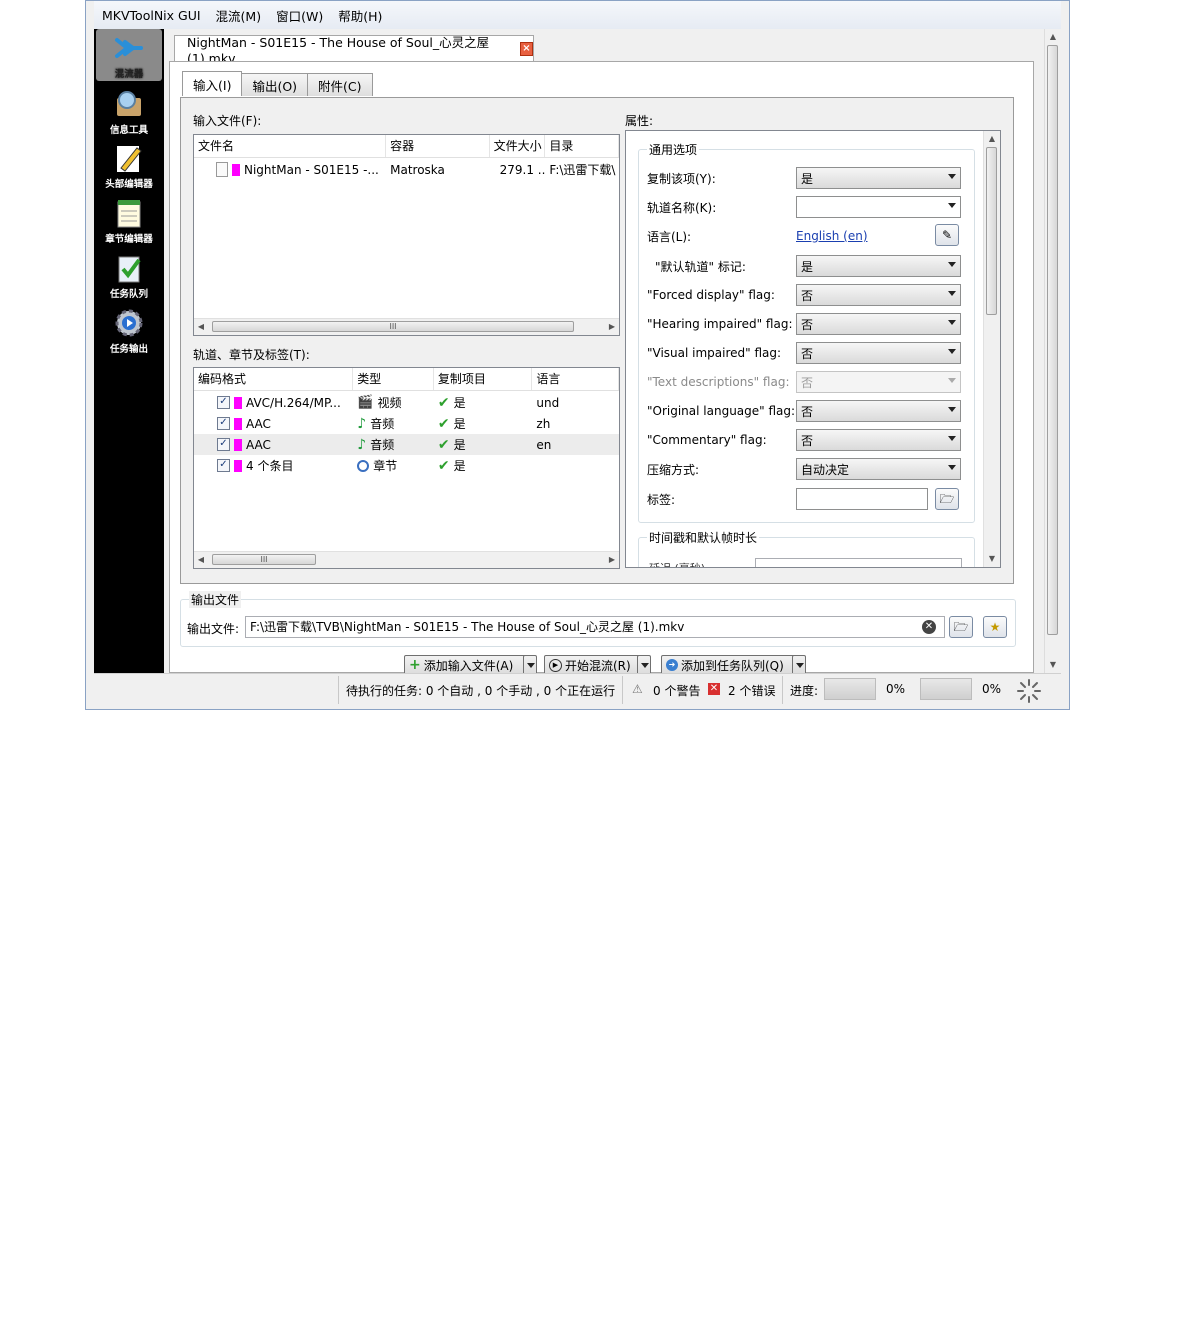 This screenshot has width=1200, height=1331. What do you see at coordinates (290, 146) in the screenshot?
I see `column-filename: 文件名` at bounding box center [290, 146].